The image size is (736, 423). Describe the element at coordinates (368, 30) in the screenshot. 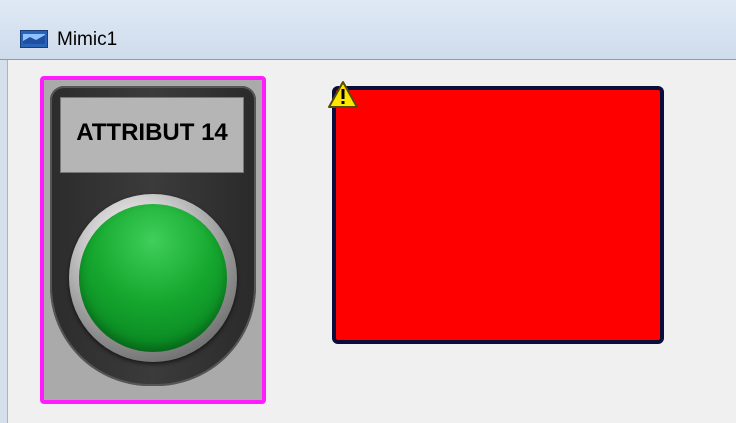

I see `title-bar: Mimic1` at that location.